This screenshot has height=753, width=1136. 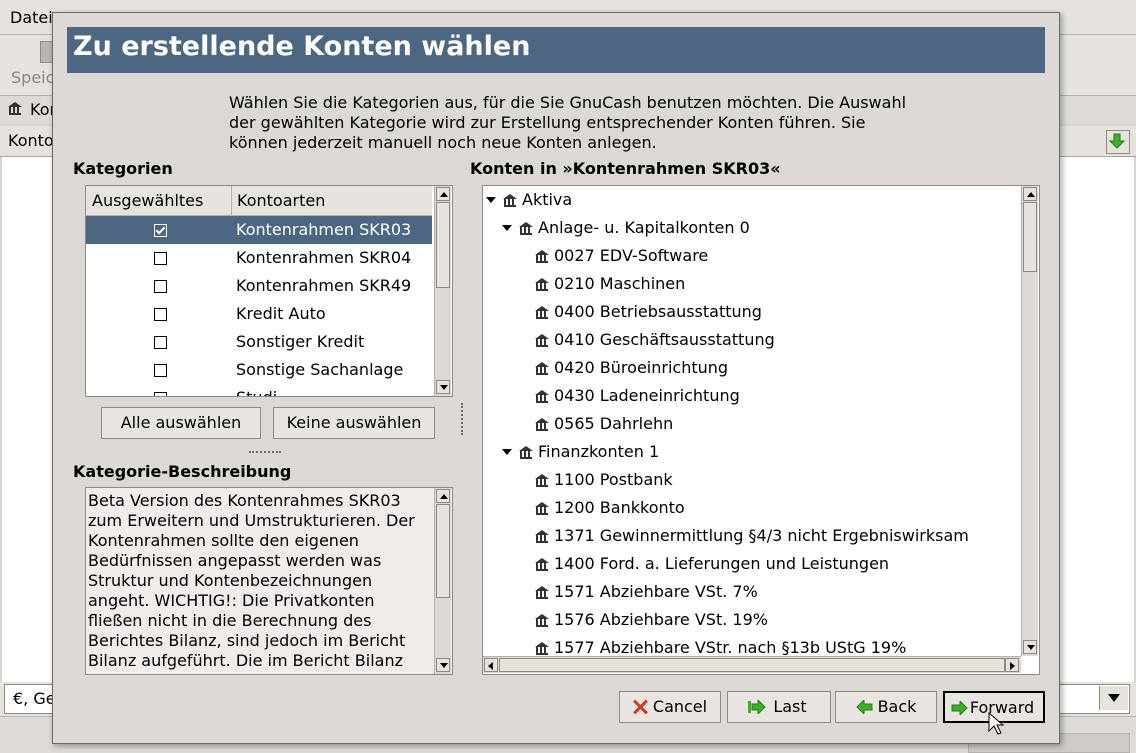 I want to click on tree-row: 0420 Büroeinrichtung, so click(x=752, y=368).